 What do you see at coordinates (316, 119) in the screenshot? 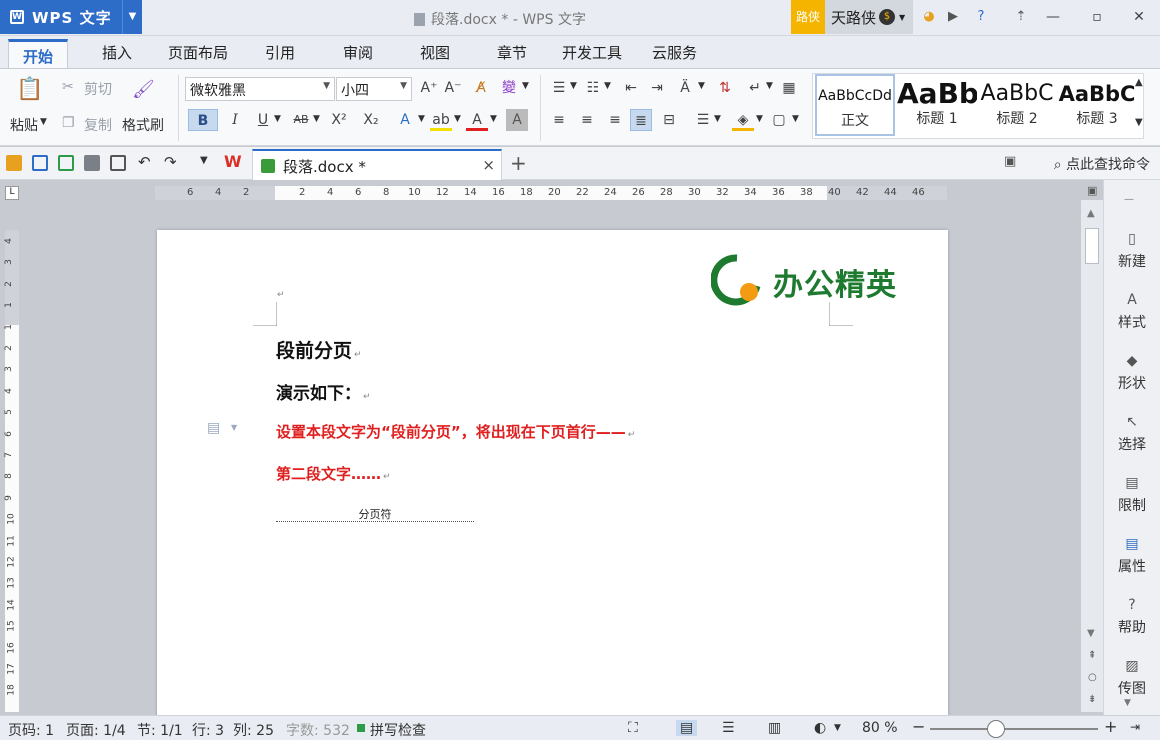
I see `strikethrough-dropdown-icon: ▼` at bounding box center [316, 119].